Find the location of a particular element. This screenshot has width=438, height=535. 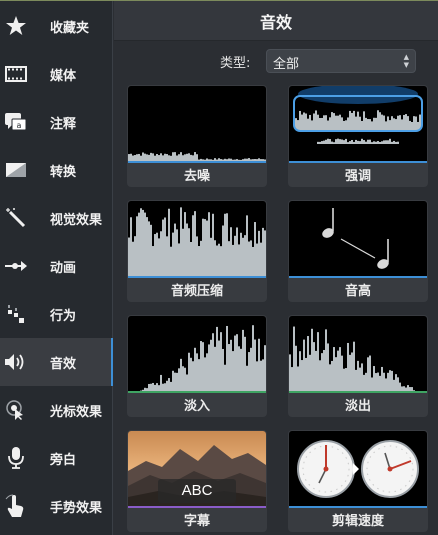

fade-in-thumbnail is located at coordinates (197, 354).